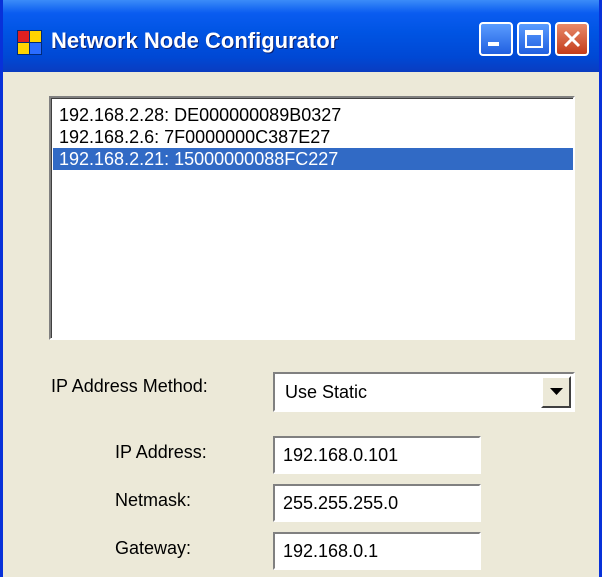  Describe the element at coordinates (313, 137) in the screenshot. I see `node-list-item: 192.168.2.6: 7F0000000C387E27` at that location.